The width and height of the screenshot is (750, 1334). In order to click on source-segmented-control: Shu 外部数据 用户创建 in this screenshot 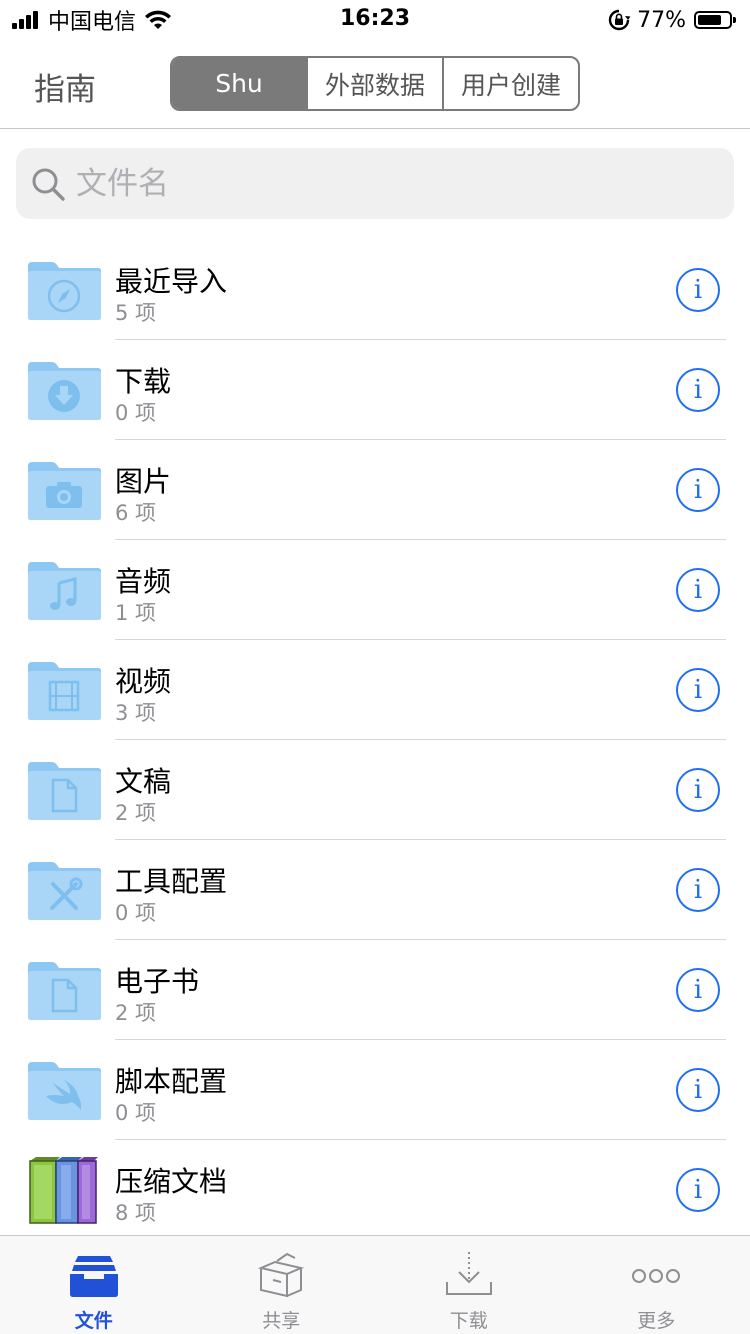, I will do `click(375, 83)`.